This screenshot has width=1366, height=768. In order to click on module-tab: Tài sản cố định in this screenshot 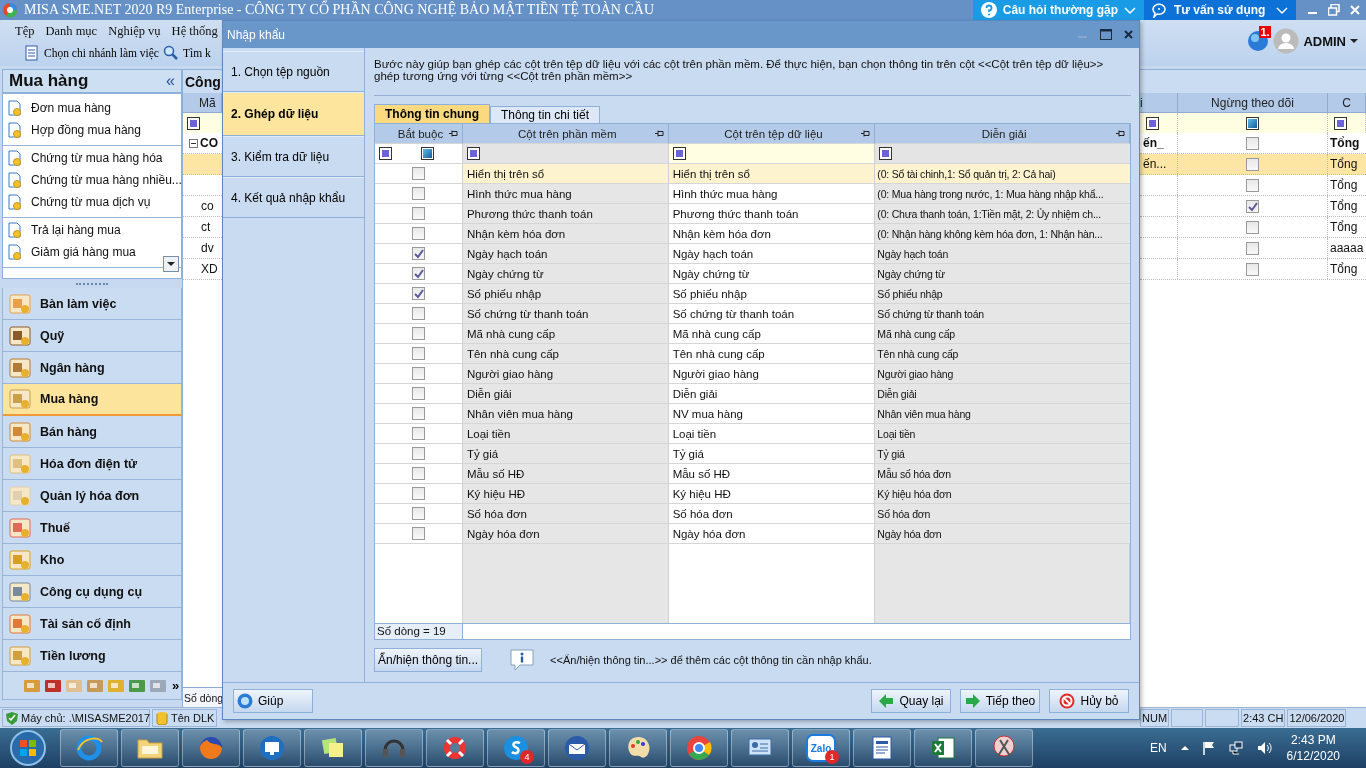, I will do `click(92, 624)`.